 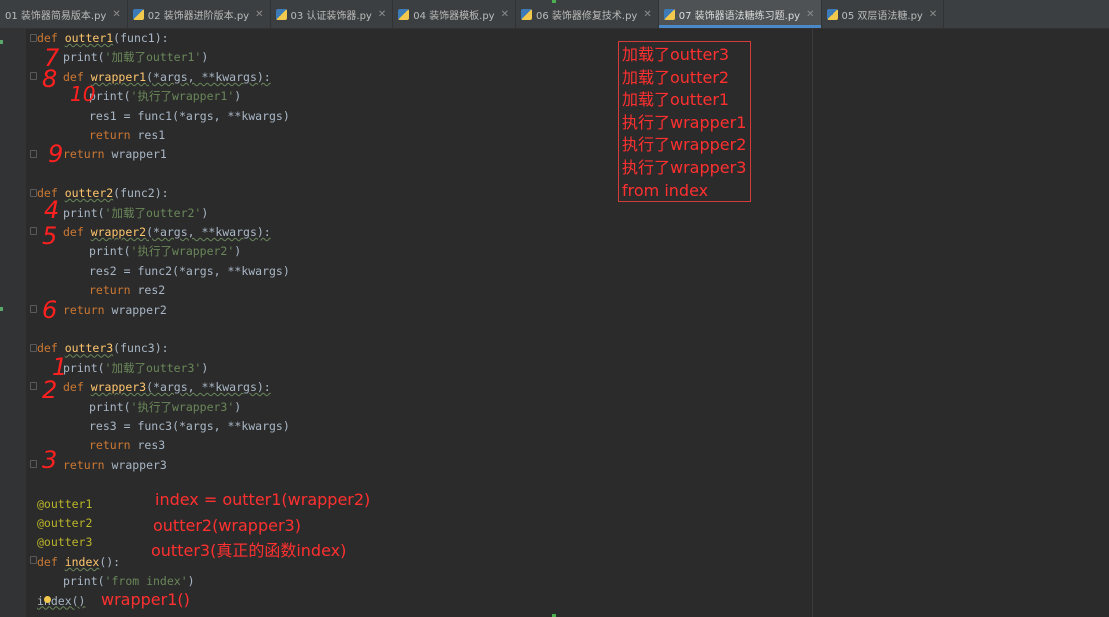 What do you see at coordinates (50, 460) in the screenshot?
I see `handwritten-number: 3` at bounding box center [50, 460].